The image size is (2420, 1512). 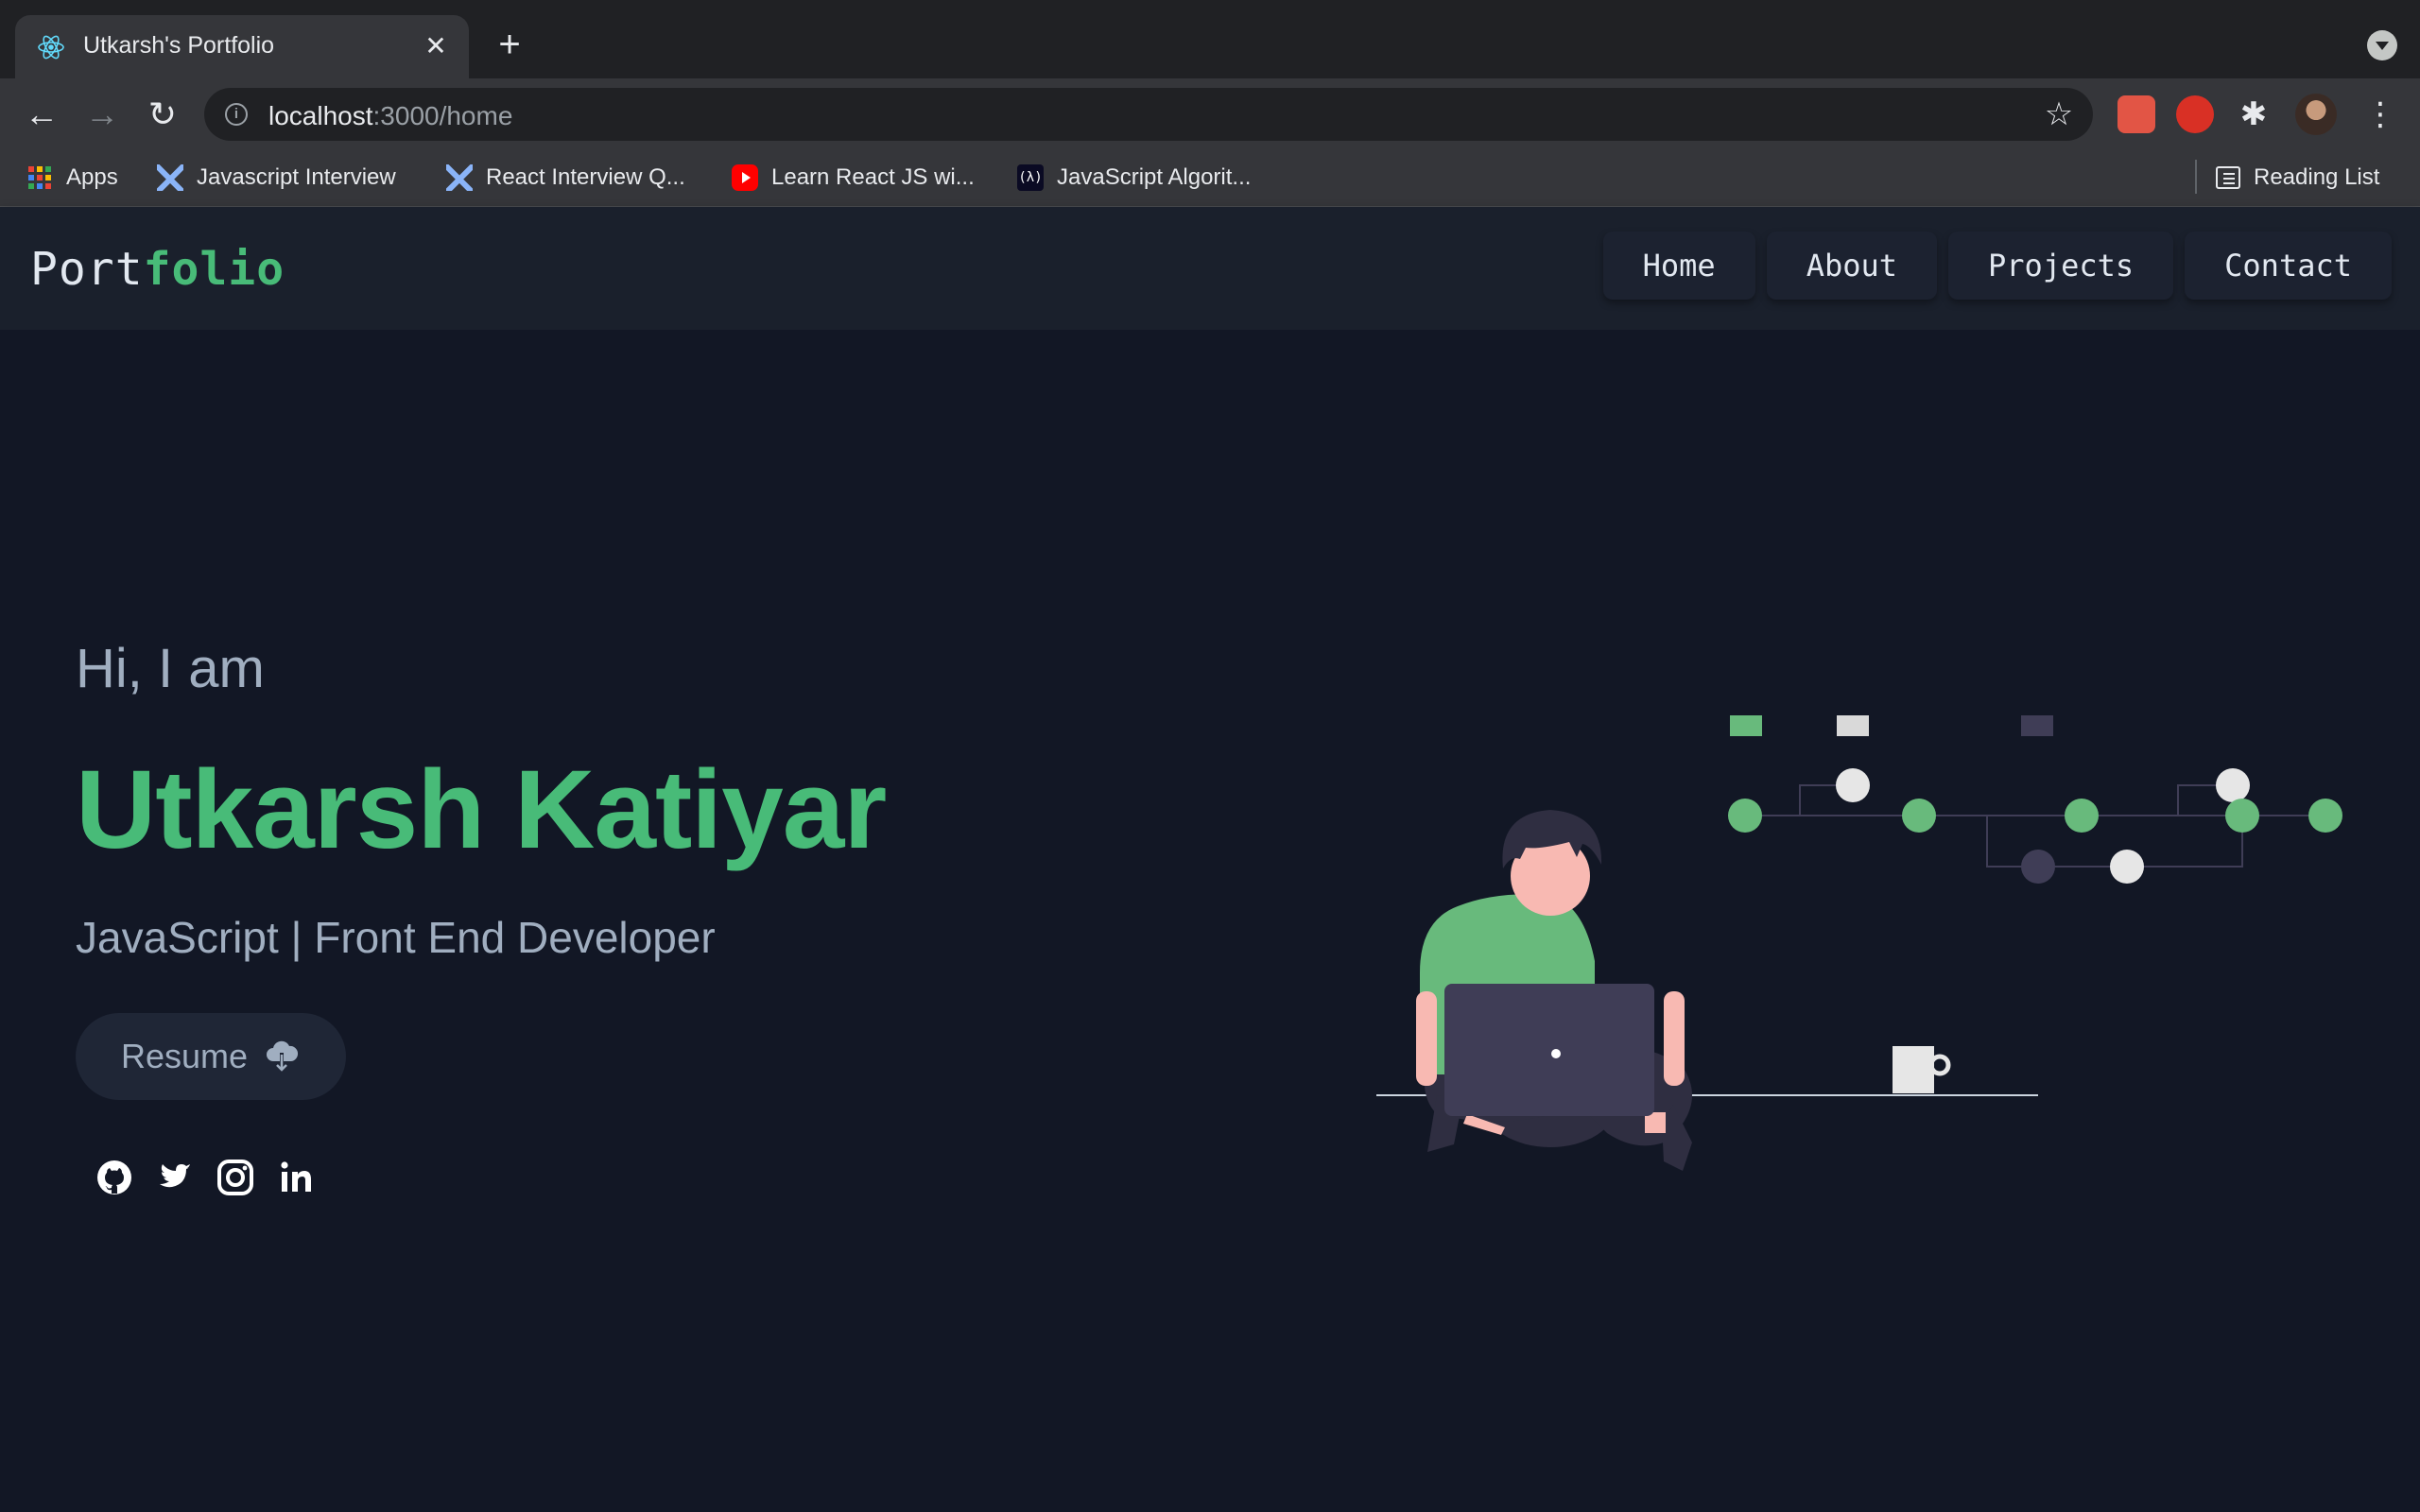 What do you see at coordinates (396, 937) in the screenshot?
I see `hero-role: JavaScript | Front End Developer` at bounding box center [396, 937].